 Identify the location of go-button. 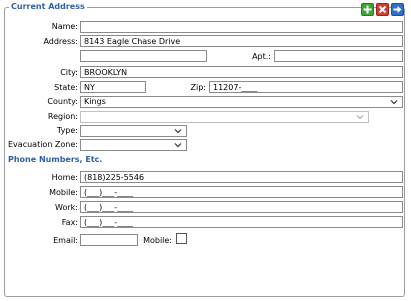
(397, 9).